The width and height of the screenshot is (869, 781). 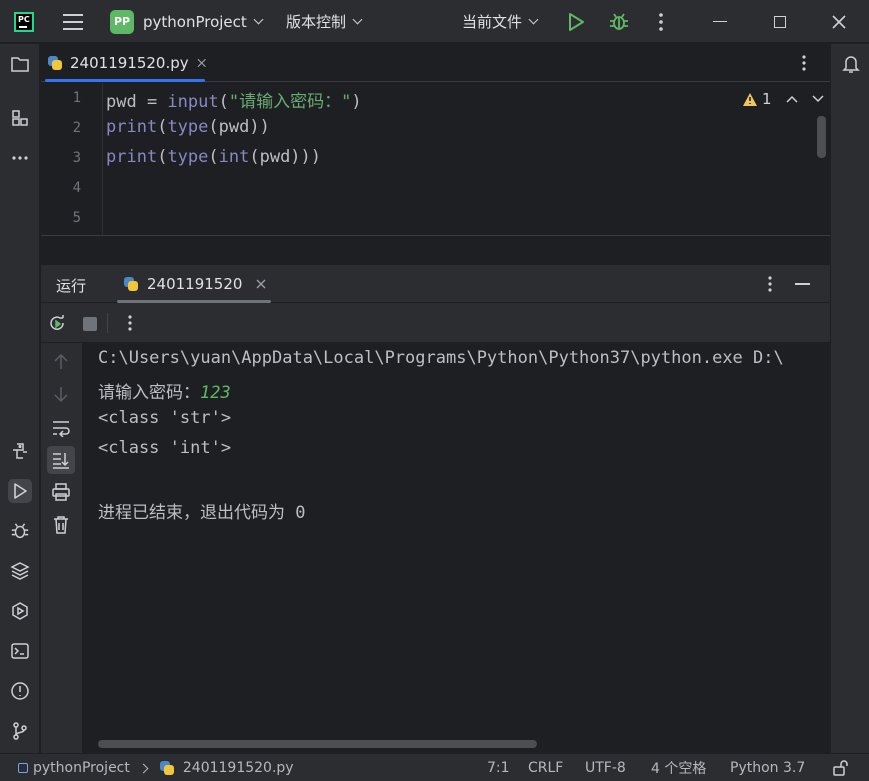 What do you see at coordinates (821, 137) in the screenshot?
I see `editor-scrollbar` at bounding box center [821, 137].